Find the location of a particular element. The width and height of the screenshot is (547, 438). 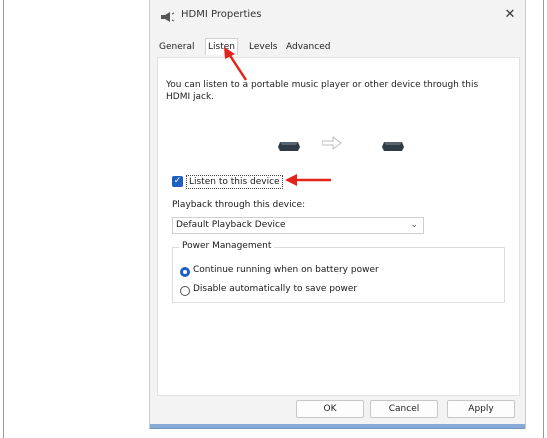

close-button: ✕ is located at coordinates (510, 15).